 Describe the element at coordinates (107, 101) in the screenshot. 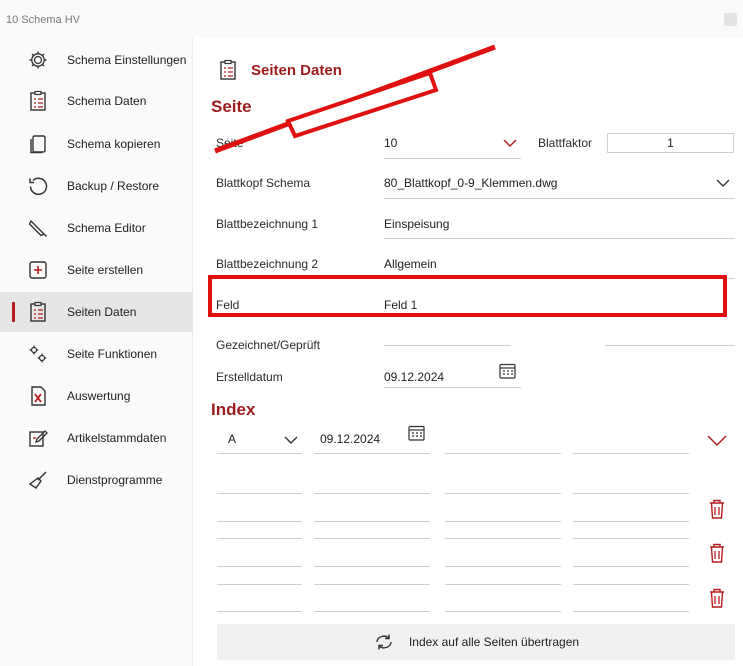

I see `sidebar-item-label: Schema Daten` at that location.